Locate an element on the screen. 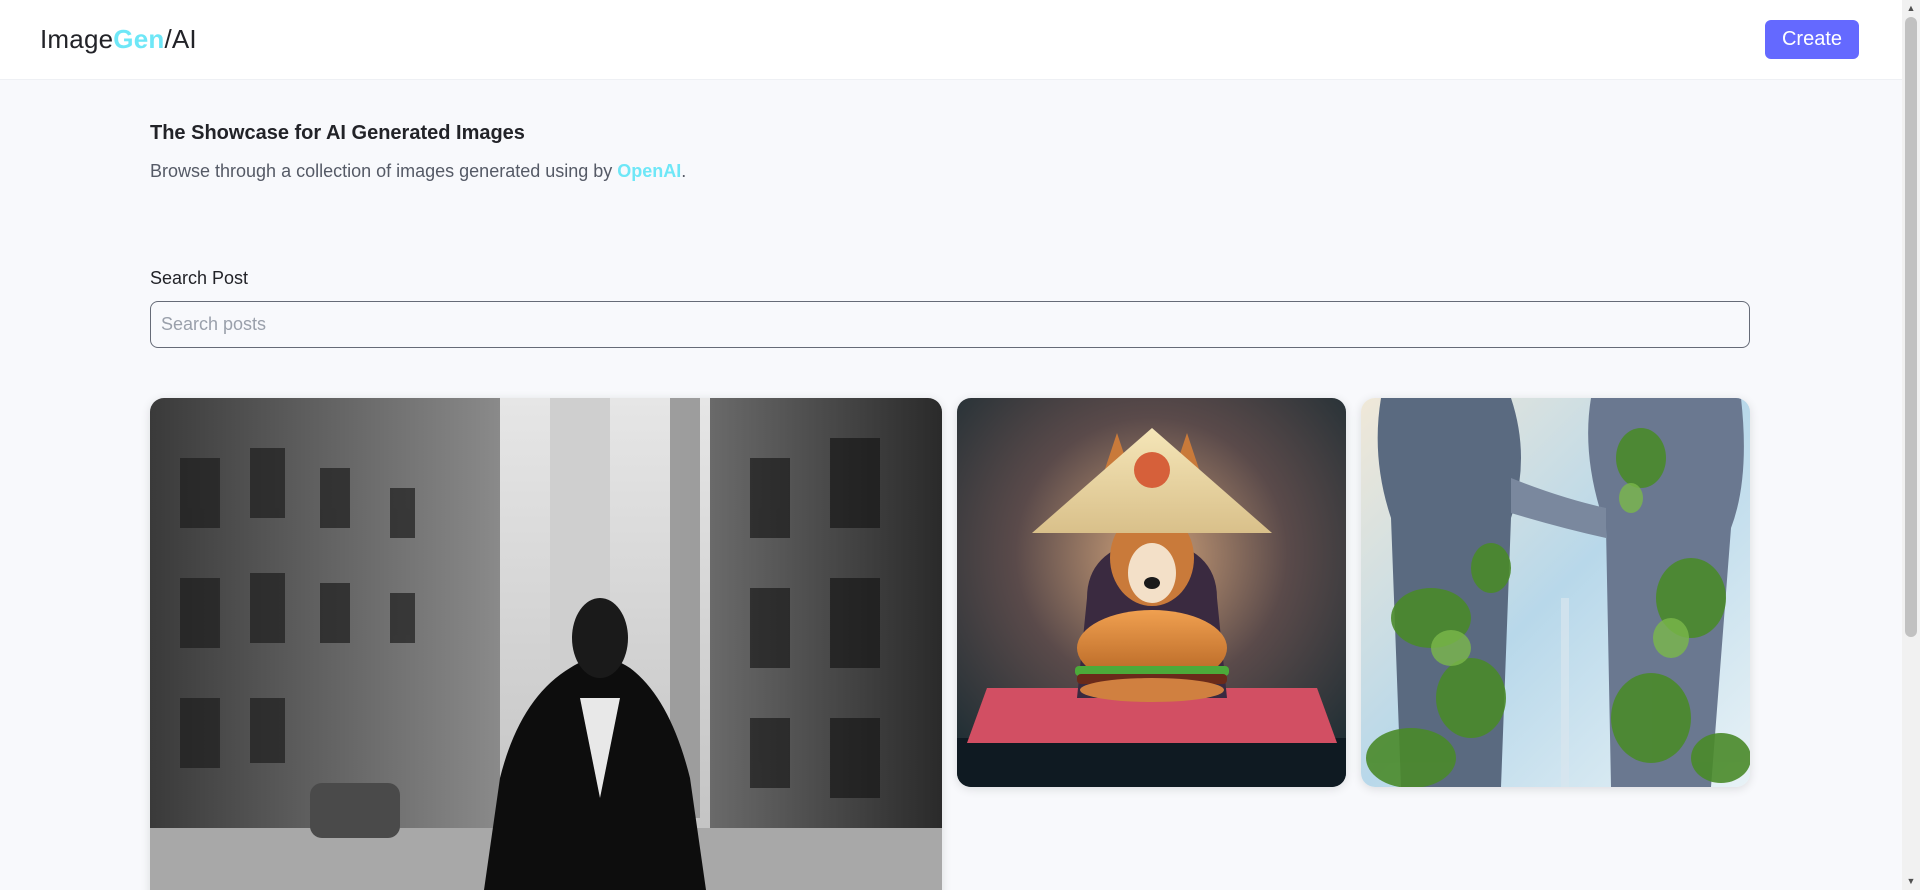 This screenshot has width=1920, height=890. page-scrollbar: ▲ ▼ is located at coordinates (1911, 445).